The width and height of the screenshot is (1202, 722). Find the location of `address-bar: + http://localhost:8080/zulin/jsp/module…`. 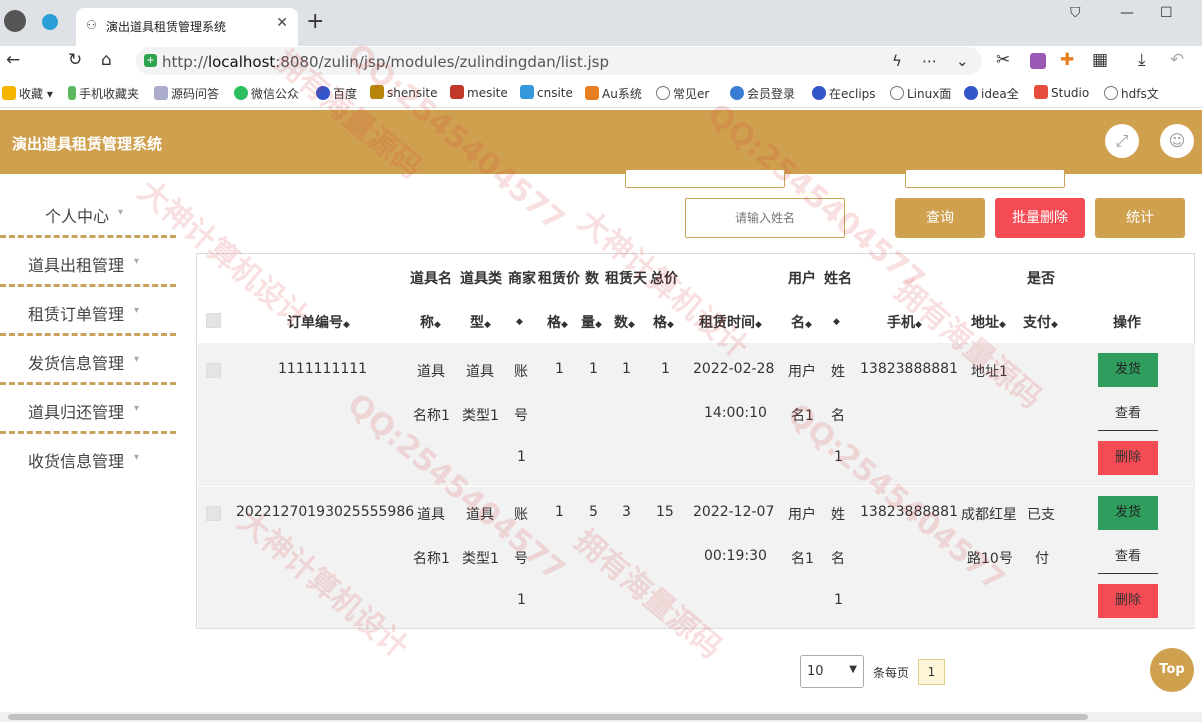

address-bar: + http://localhost:8080/zulin/jsp/module… is located at coordinates (559, 61).